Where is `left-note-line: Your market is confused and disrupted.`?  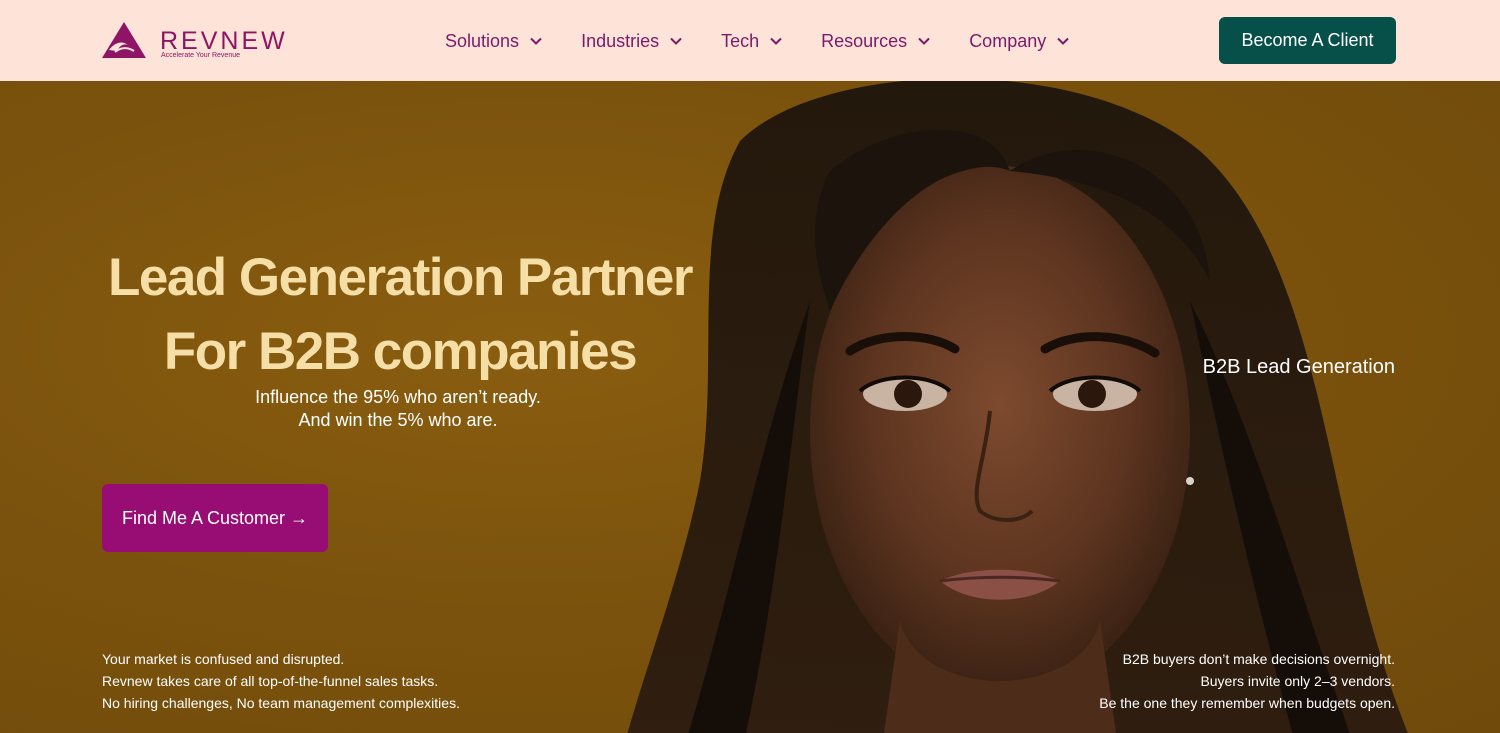 left-note-line: Your market is confused and disrupted. is located at coordinates (223, 659).